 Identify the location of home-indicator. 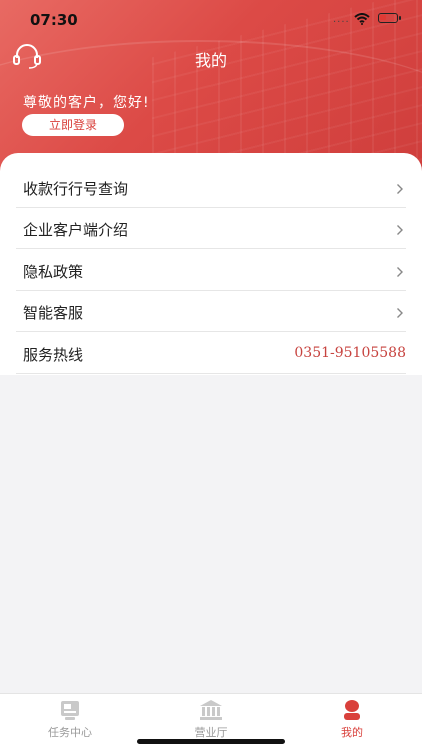
(211, 741).